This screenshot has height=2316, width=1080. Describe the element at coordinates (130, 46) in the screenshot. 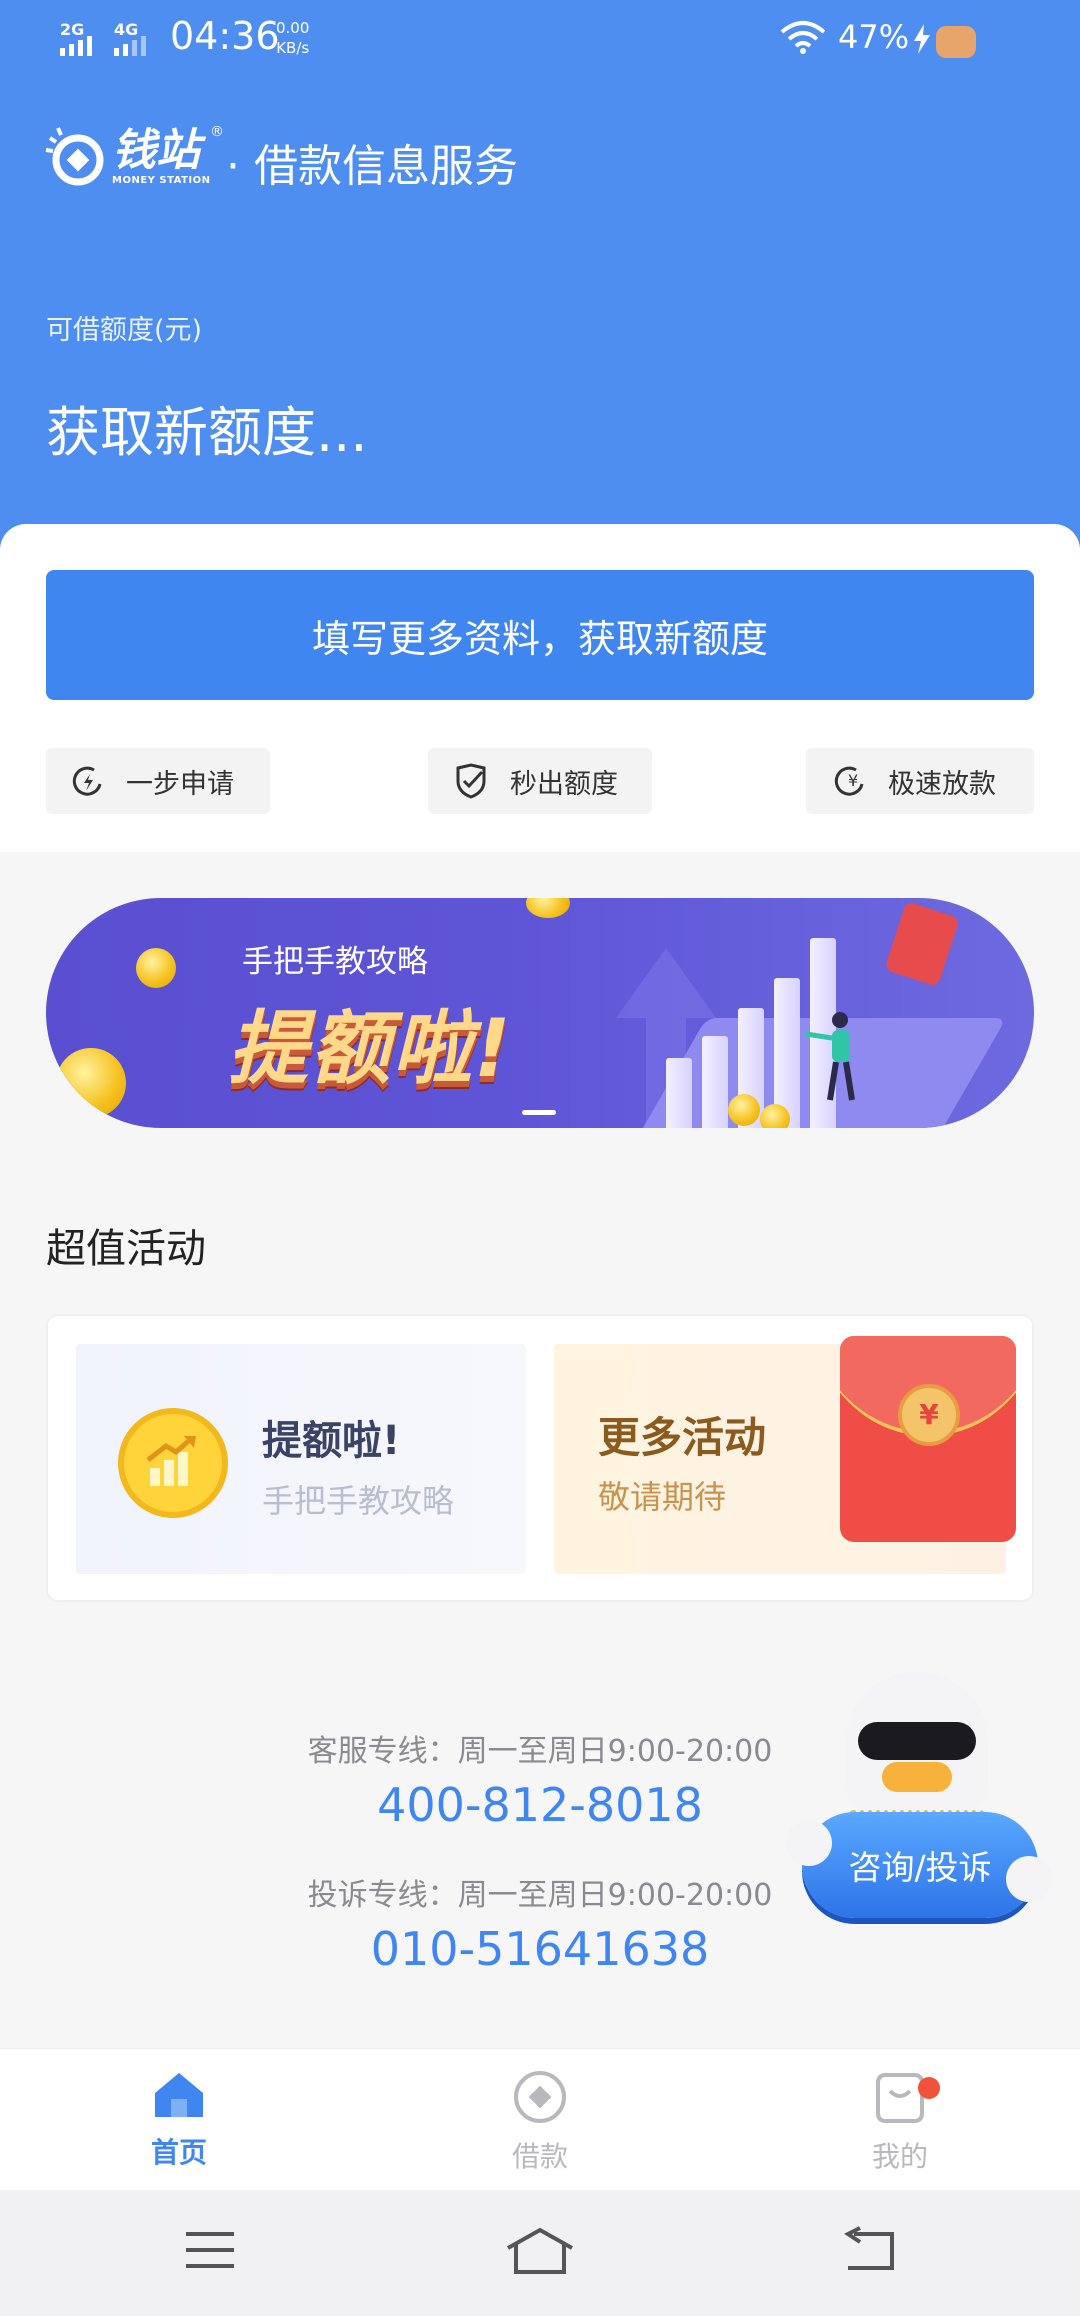

I see `signal-bars-2-icon` at that location.